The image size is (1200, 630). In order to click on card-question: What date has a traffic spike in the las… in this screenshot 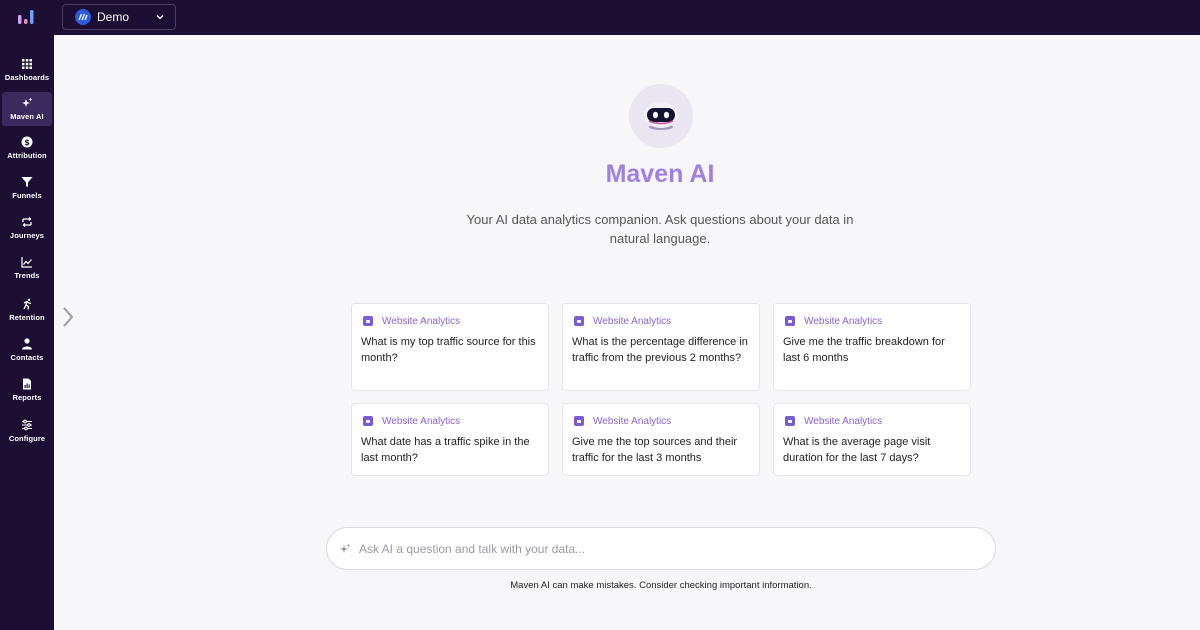, I will do `click(445, 450)`.